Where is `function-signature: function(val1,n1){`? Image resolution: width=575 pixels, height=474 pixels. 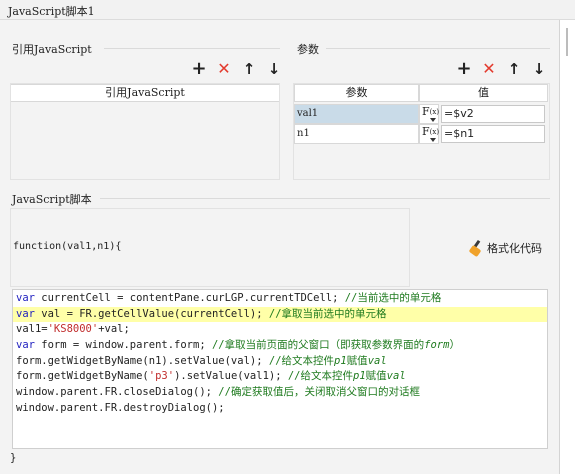
function-signature: function(val1,n1){ is located at coordinates (67, 246).